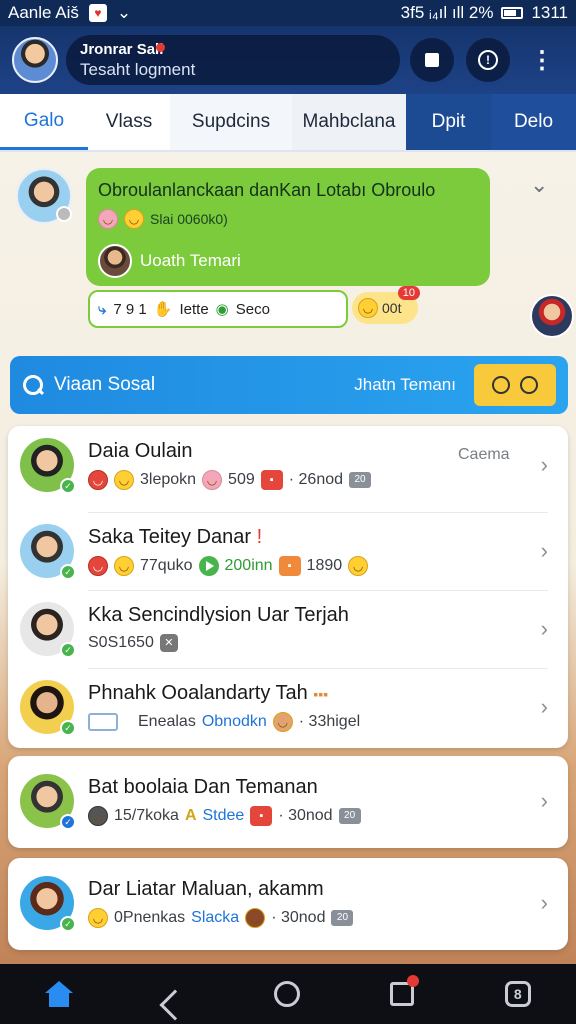 The width and height of the screenshot is (576, 1024). What do you see at coordinates (206, 889) in the screenshot?
I see `list-item-title: Dar Liatar Maluan, akamm` at bounding box center [206, 889].